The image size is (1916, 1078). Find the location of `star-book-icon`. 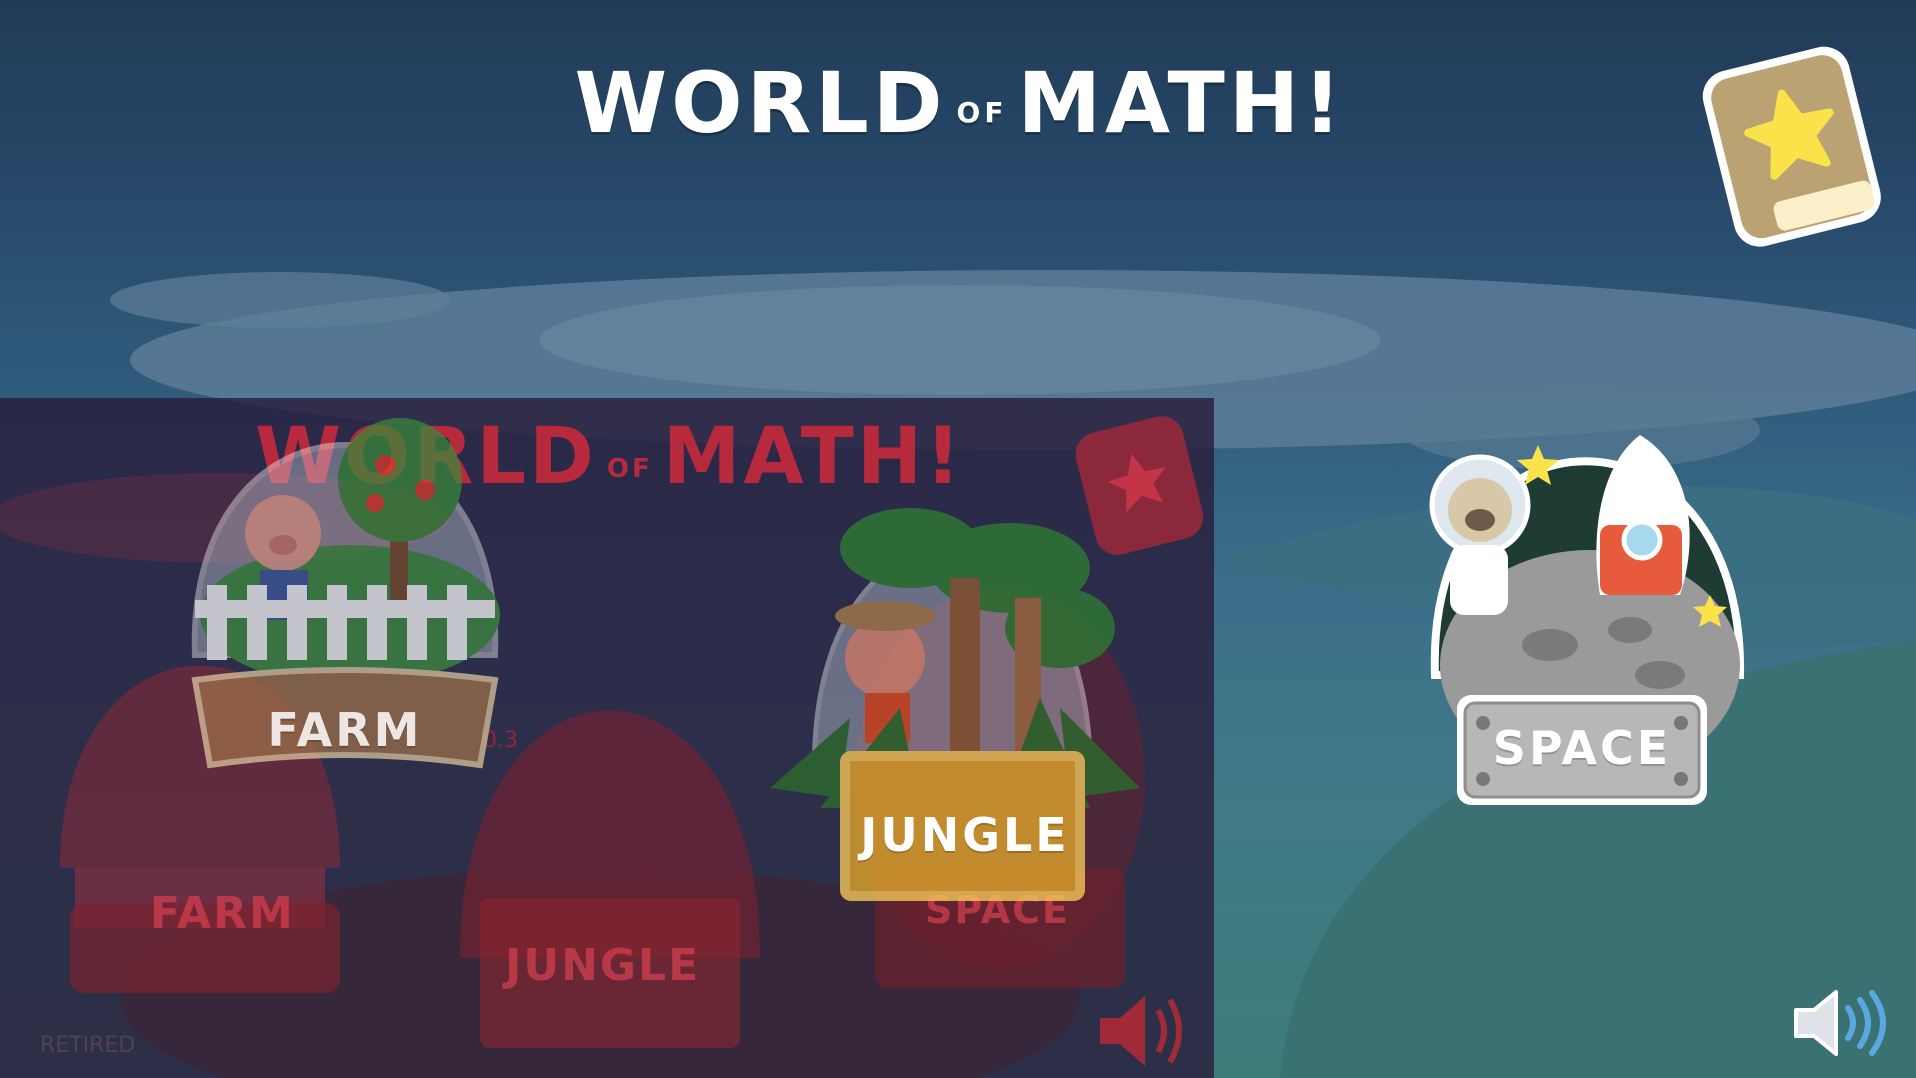

star-book-icon is located at coordinates (1791, 146).